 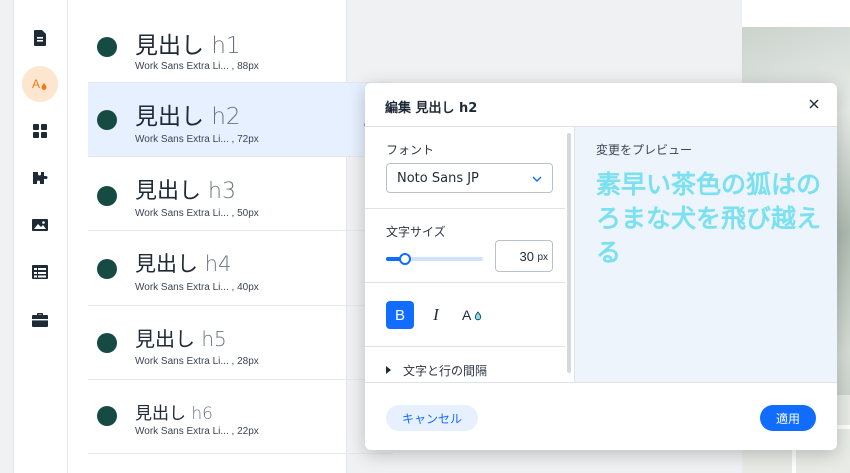 I want to click on font-section: フォント Noto Sans JP, so click(x=465, y=168).